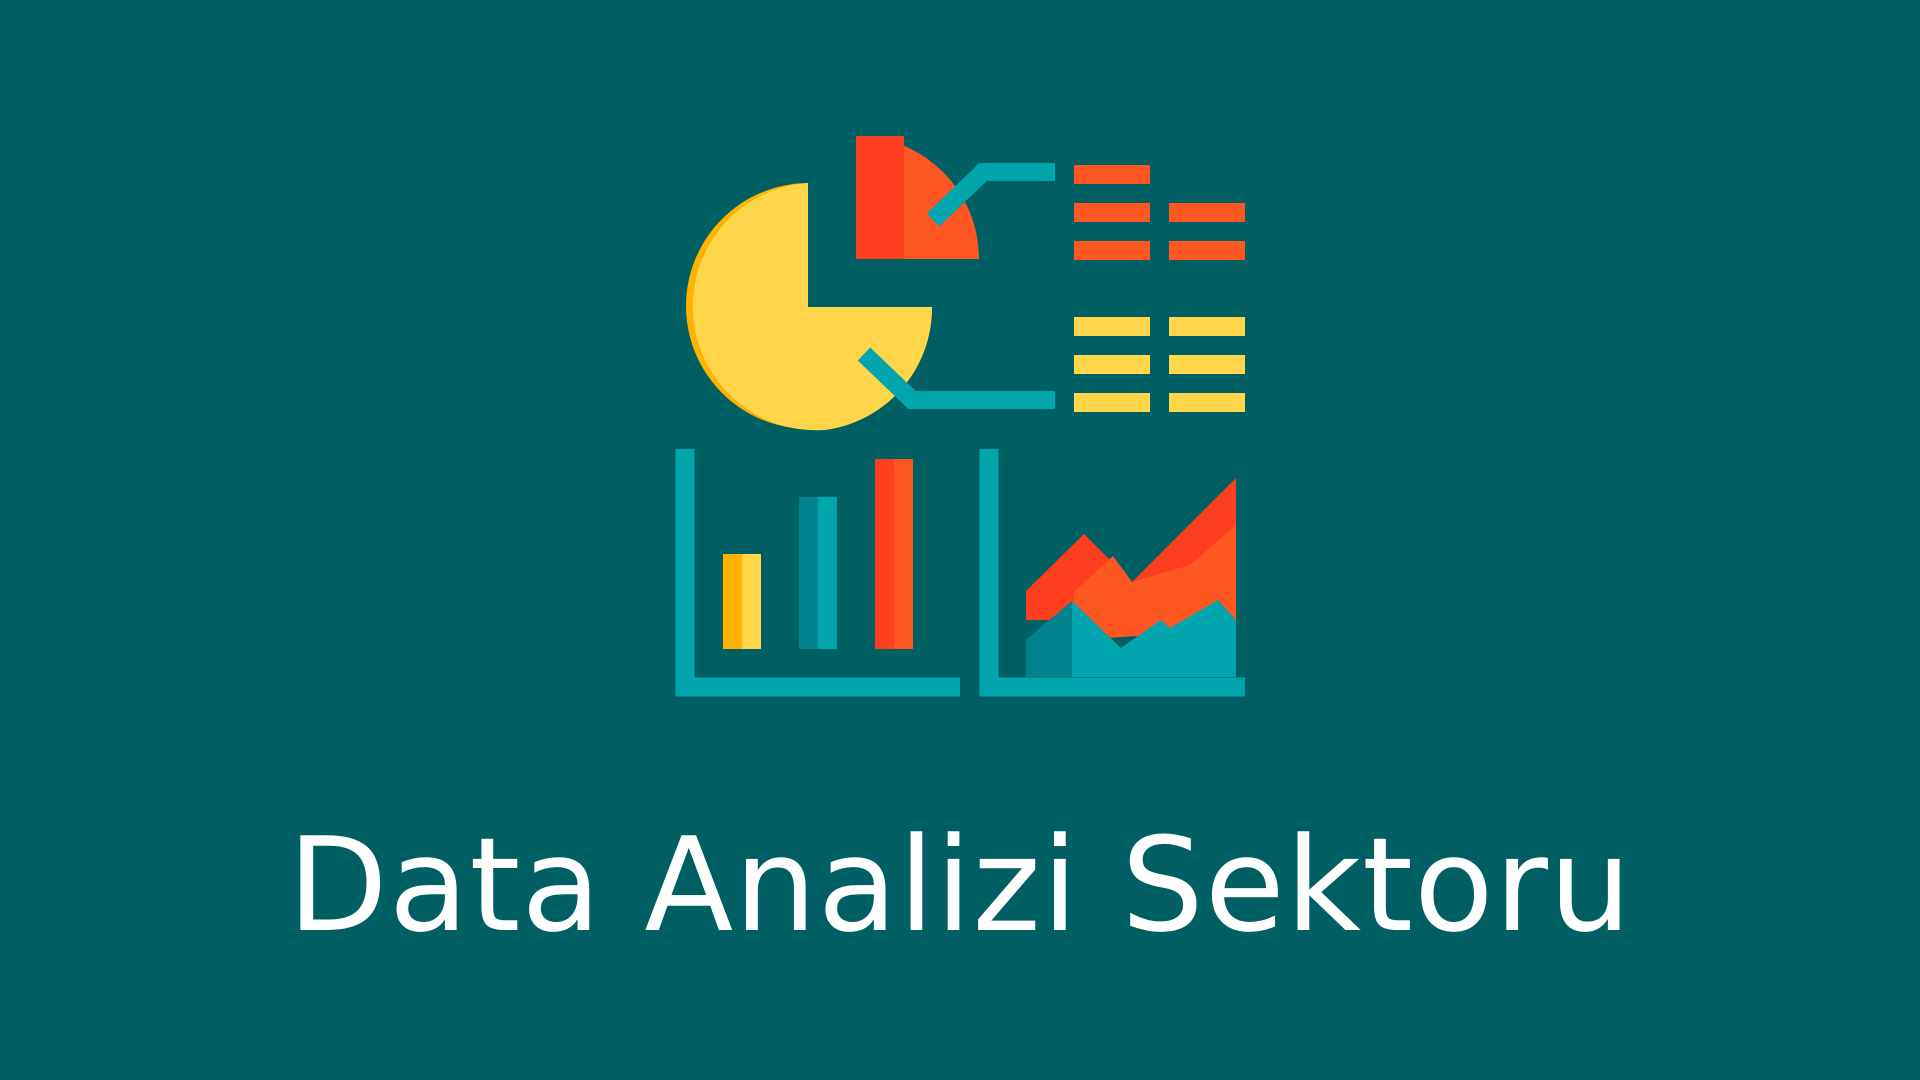  I want to click on legend-stripes-yellow, so click(1159, 364).